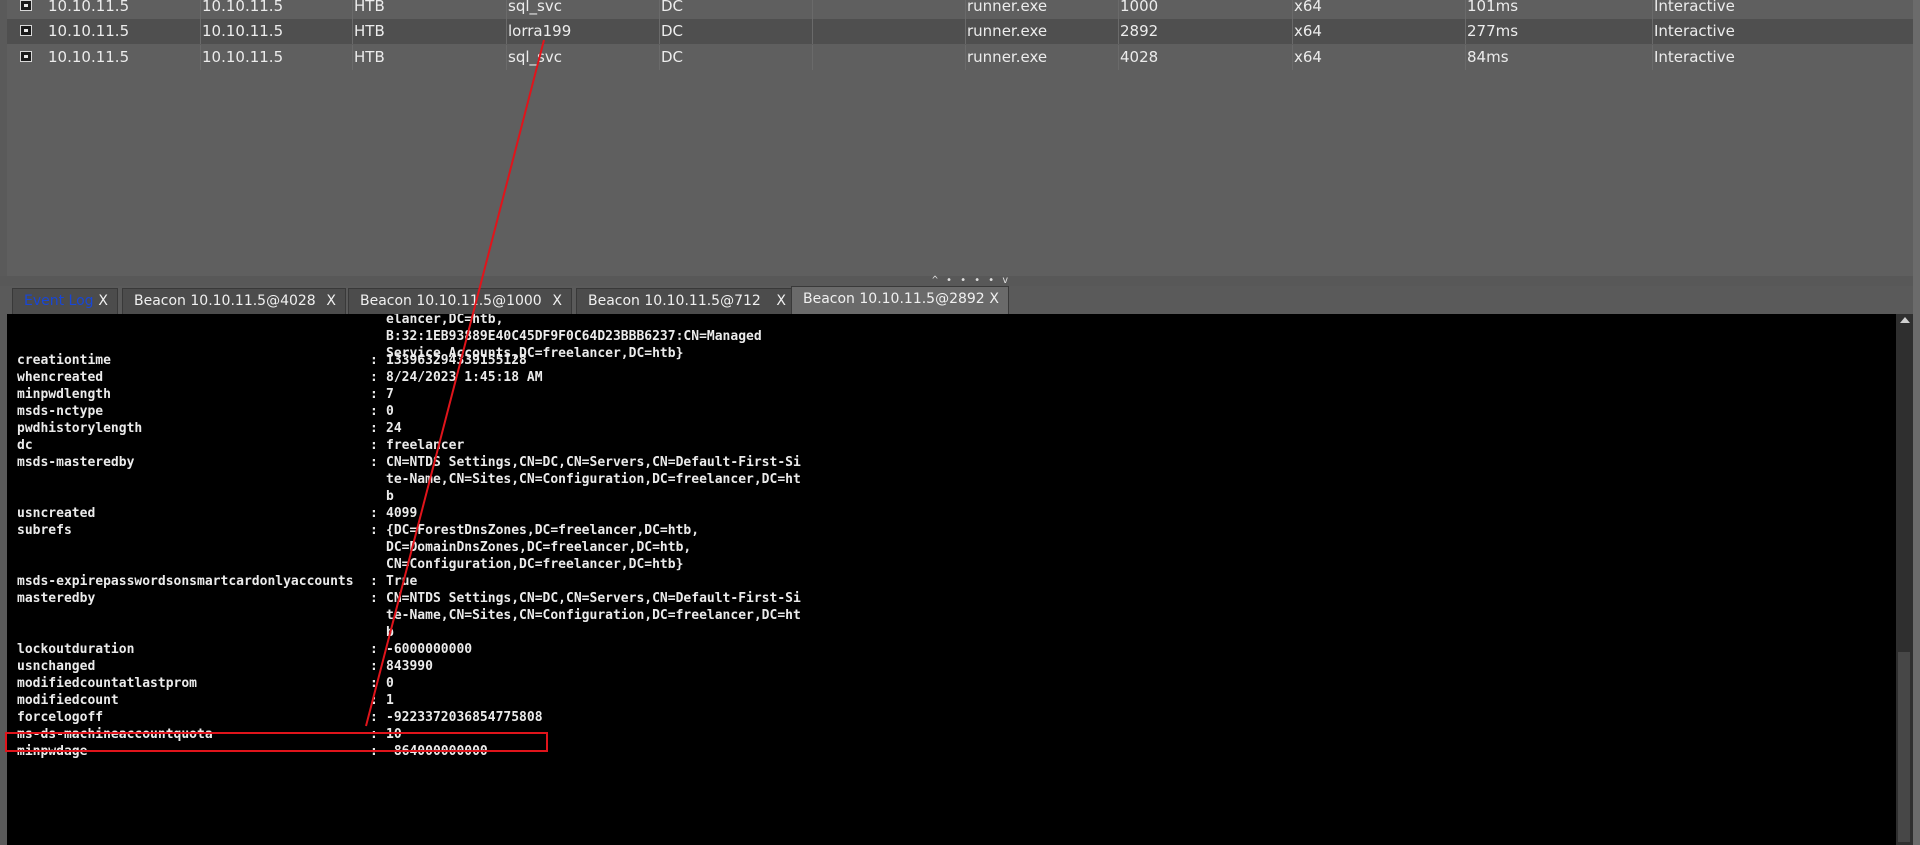  Describe the element at coordinates (60, 377) in the screenshot. I see `attribute-name: whencreated` at that location.